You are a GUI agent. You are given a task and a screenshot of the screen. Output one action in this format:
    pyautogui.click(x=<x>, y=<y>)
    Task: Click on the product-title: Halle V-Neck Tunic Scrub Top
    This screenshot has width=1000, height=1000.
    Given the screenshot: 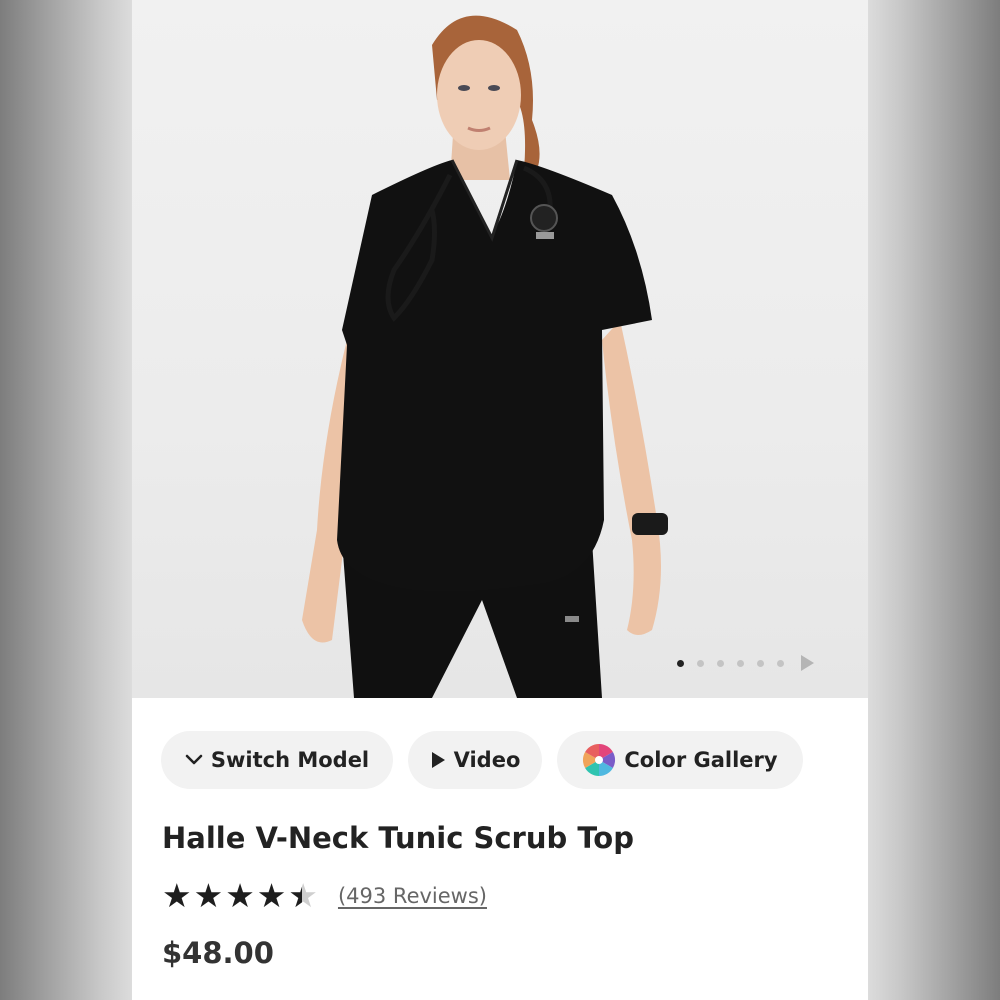 What is the action you would take?
    pyautogui.click(x=398, y=838)
    